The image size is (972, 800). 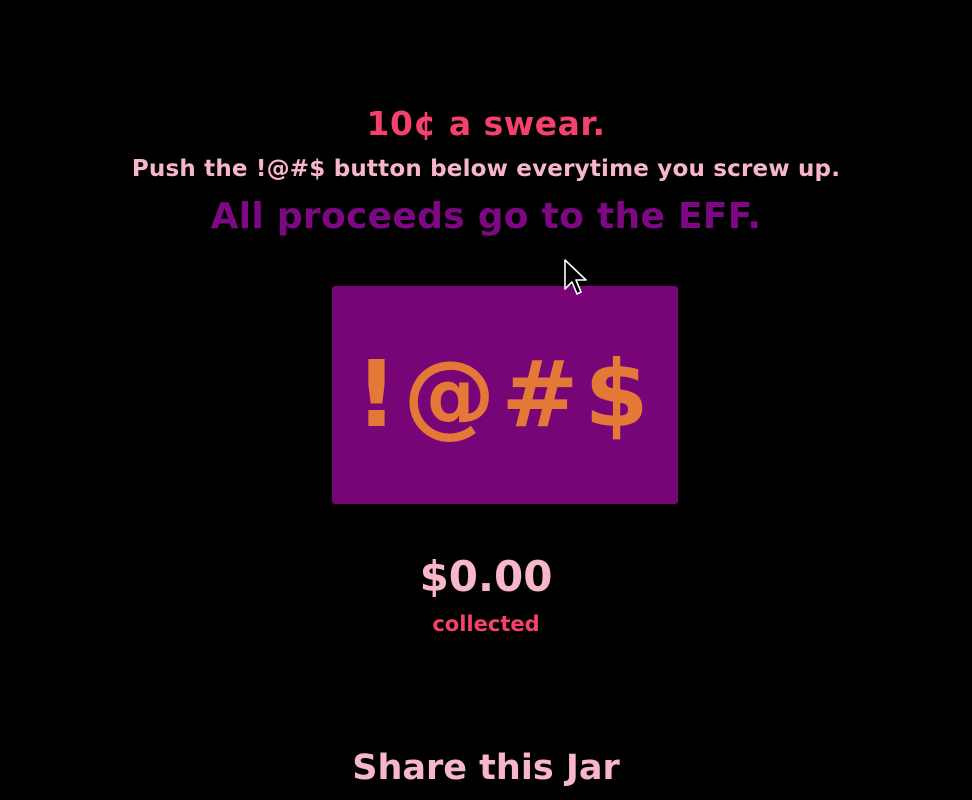 What do you see at coordinates (486, 624) in the screenshot?
I see `collected-caption: collected` at bounding box center [486, 624].